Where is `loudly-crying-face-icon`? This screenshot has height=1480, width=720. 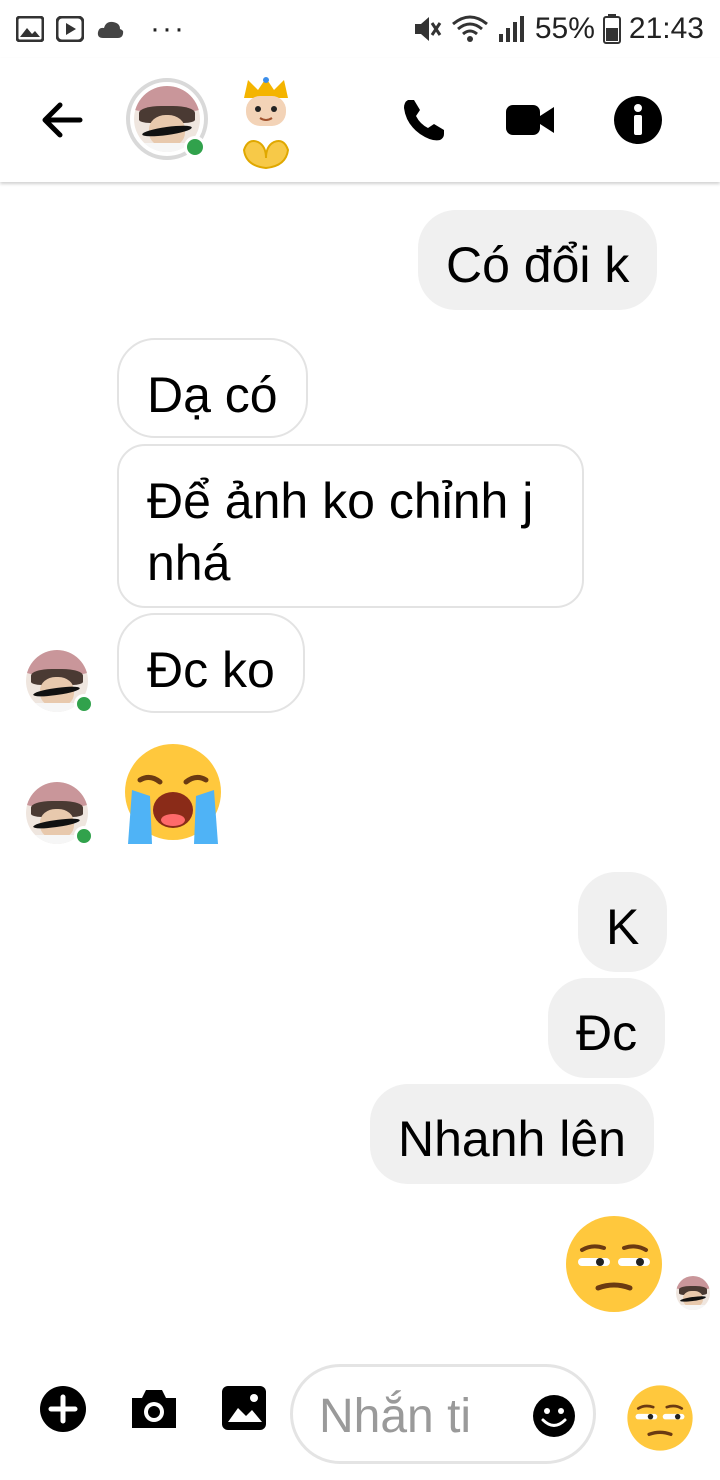 loudly-crying-face-icon is located at coordinates (173, 795).